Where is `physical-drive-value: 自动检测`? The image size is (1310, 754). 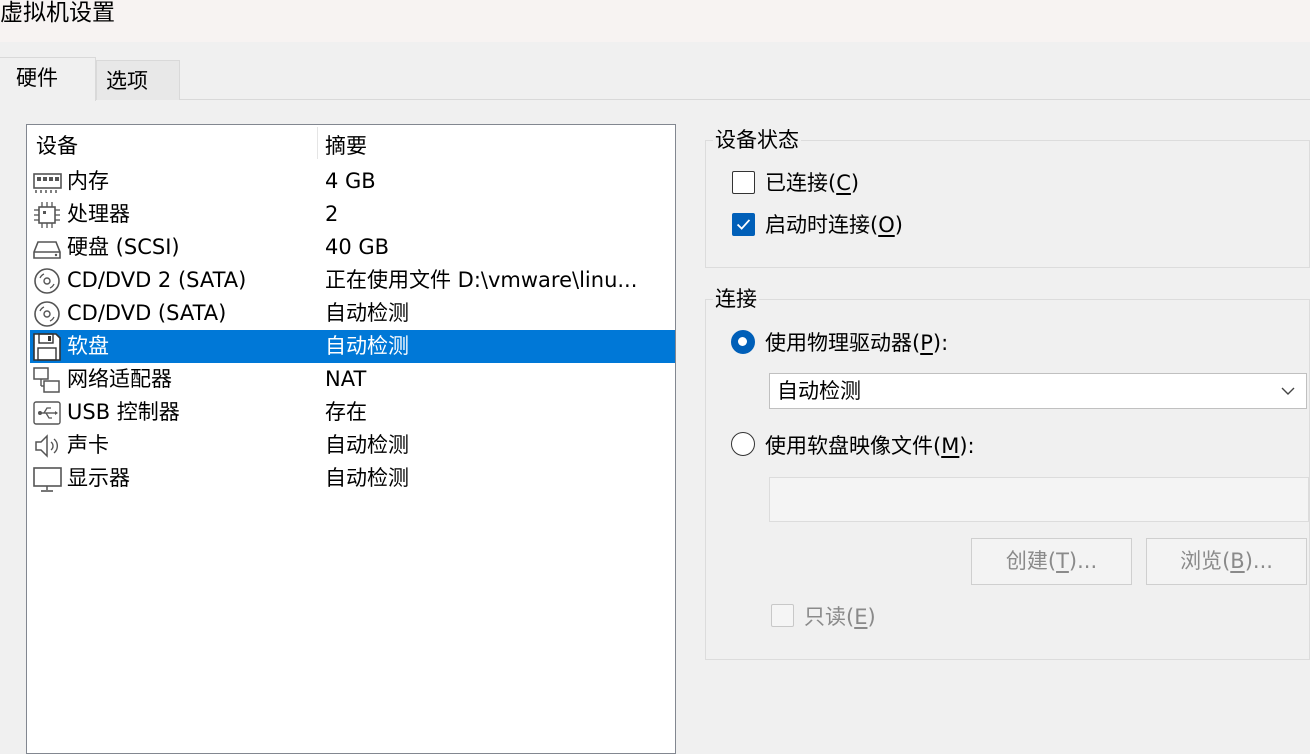 physical-drive-value: 自动检测 is located at coordinates (819, 391).